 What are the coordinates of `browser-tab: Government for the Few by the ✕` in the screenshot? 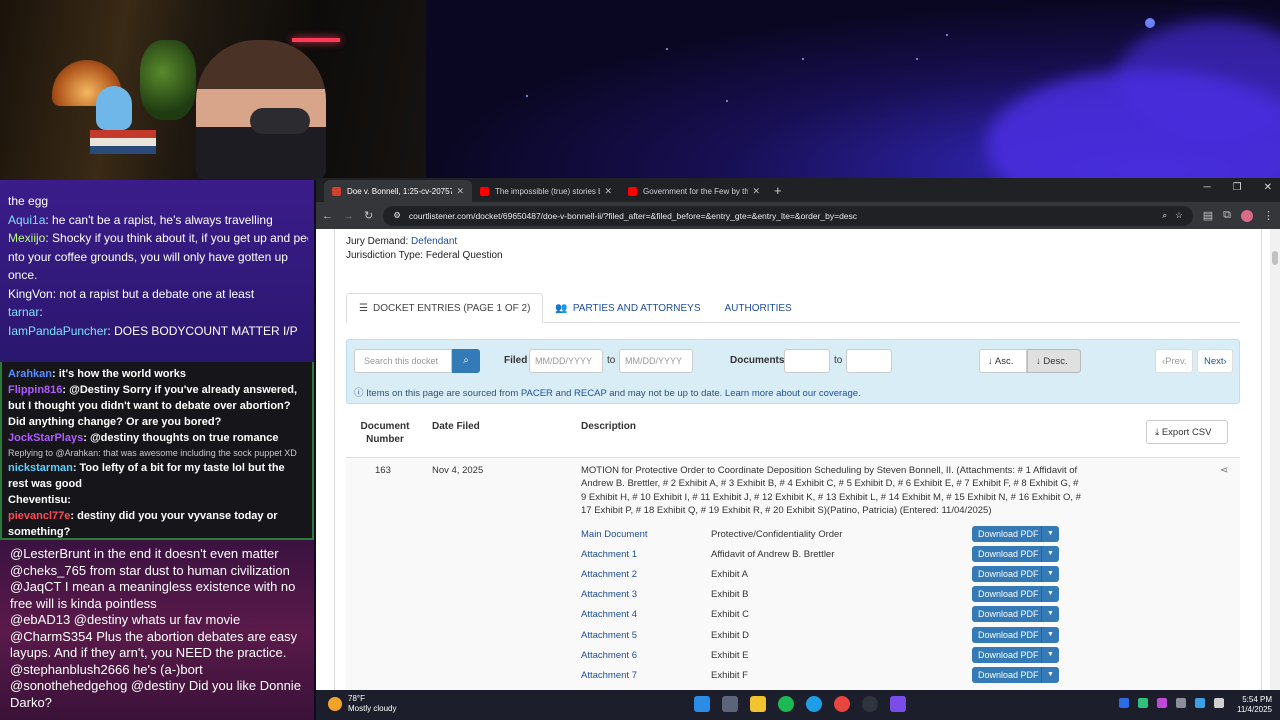 It's located at (694, 191).